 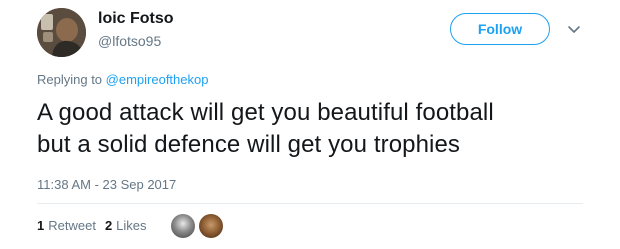 What do you see at coordinates (108, 225) in the screenshot?
I see `like-count-value: 2` at bounding box center [108, 225].